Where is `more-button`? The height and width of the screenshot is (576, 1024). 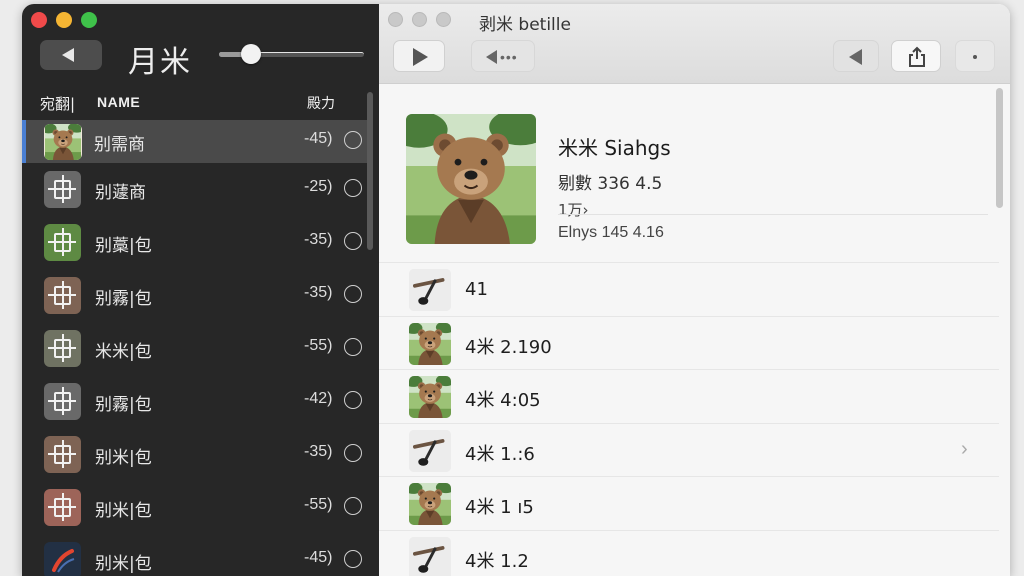
more-button is located at coordinates (975, 56).